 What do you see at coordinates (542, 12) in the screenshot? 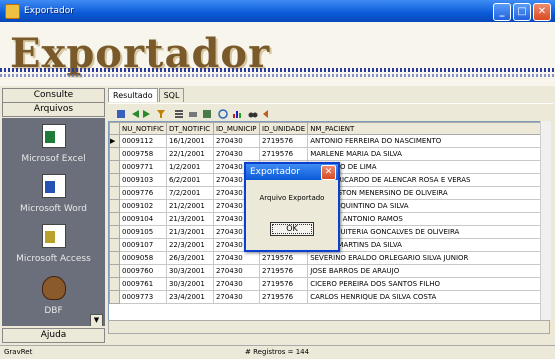
I see `close-button: ✕` at bounding box center [542, 12].